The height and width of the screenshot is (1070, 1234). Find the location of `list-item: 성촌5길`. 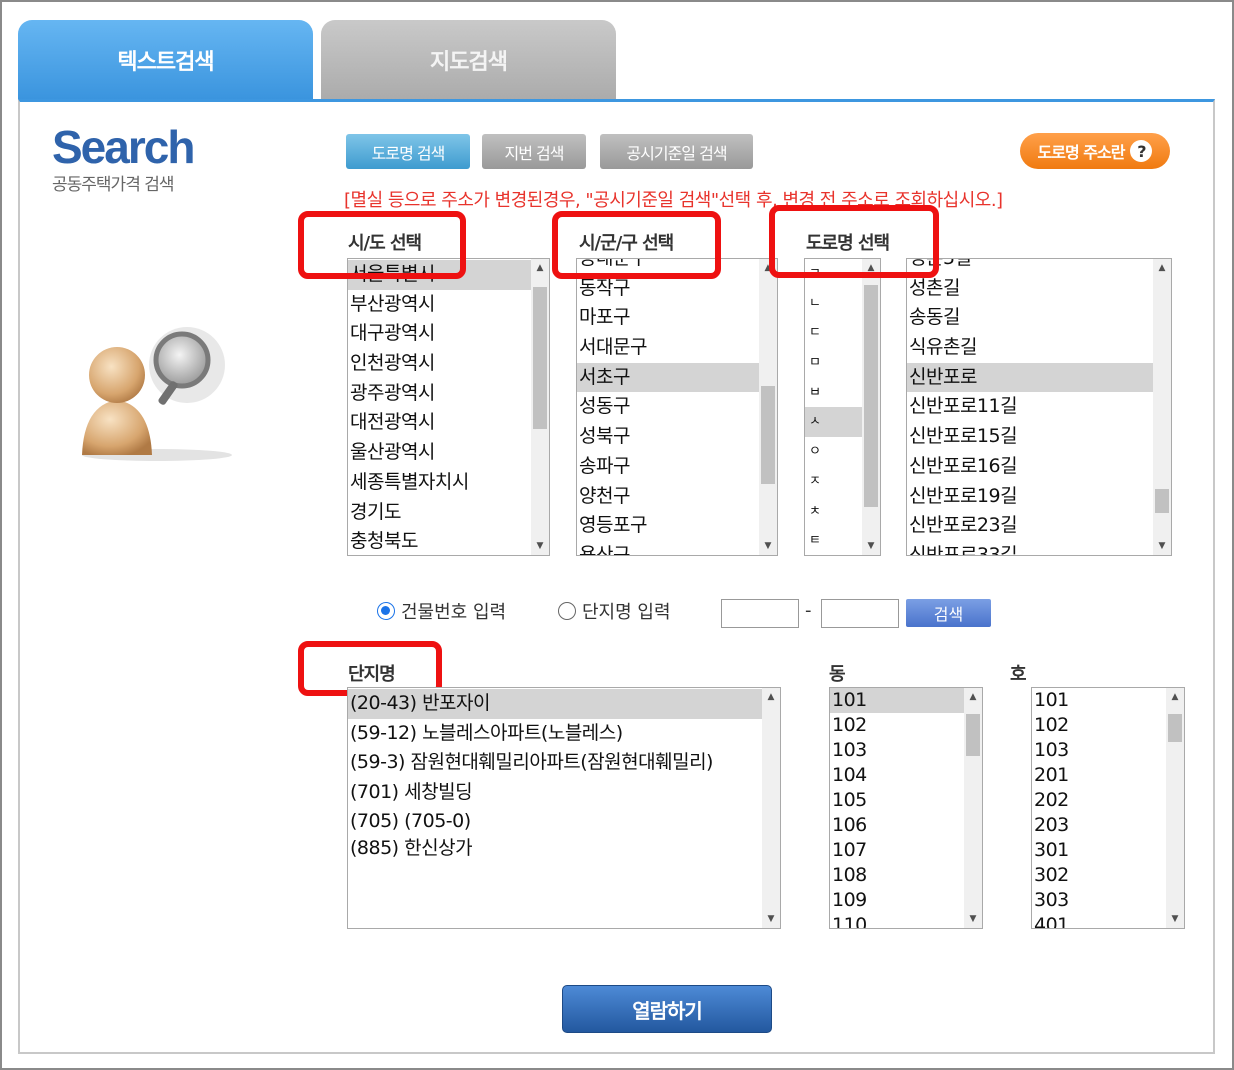

list-item: 성촌5길 is located at coordinates (1030, 266).